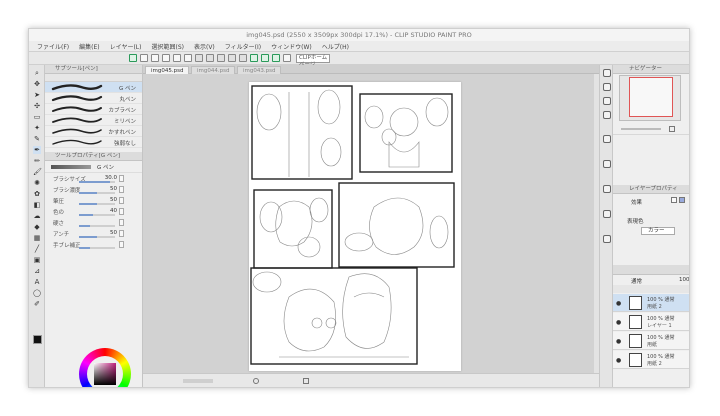 The width and height of the screenshot is (720, 416). Describe the element at coordinates (167, 46) in the screenshot. I see `menu-selection: 選択範囲(S)` at that location.